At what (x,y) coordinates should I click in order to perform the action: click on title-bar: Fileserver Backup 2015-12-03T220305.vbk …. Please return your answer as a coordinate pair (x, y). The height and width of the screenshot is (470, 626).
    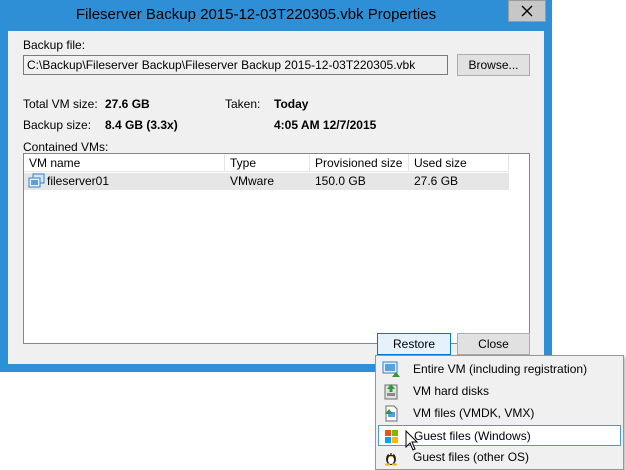
    Looking at the image, I should click on (276, 15).